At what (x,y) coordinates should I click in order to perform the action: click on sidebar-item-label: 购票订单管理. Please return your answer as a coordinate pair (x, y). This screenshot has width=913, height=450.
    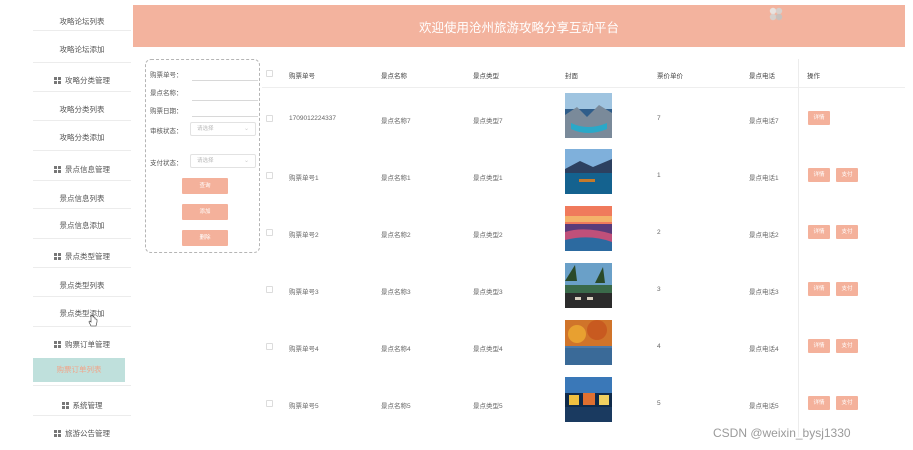
    Looking at the image, I should click on (87, 344).